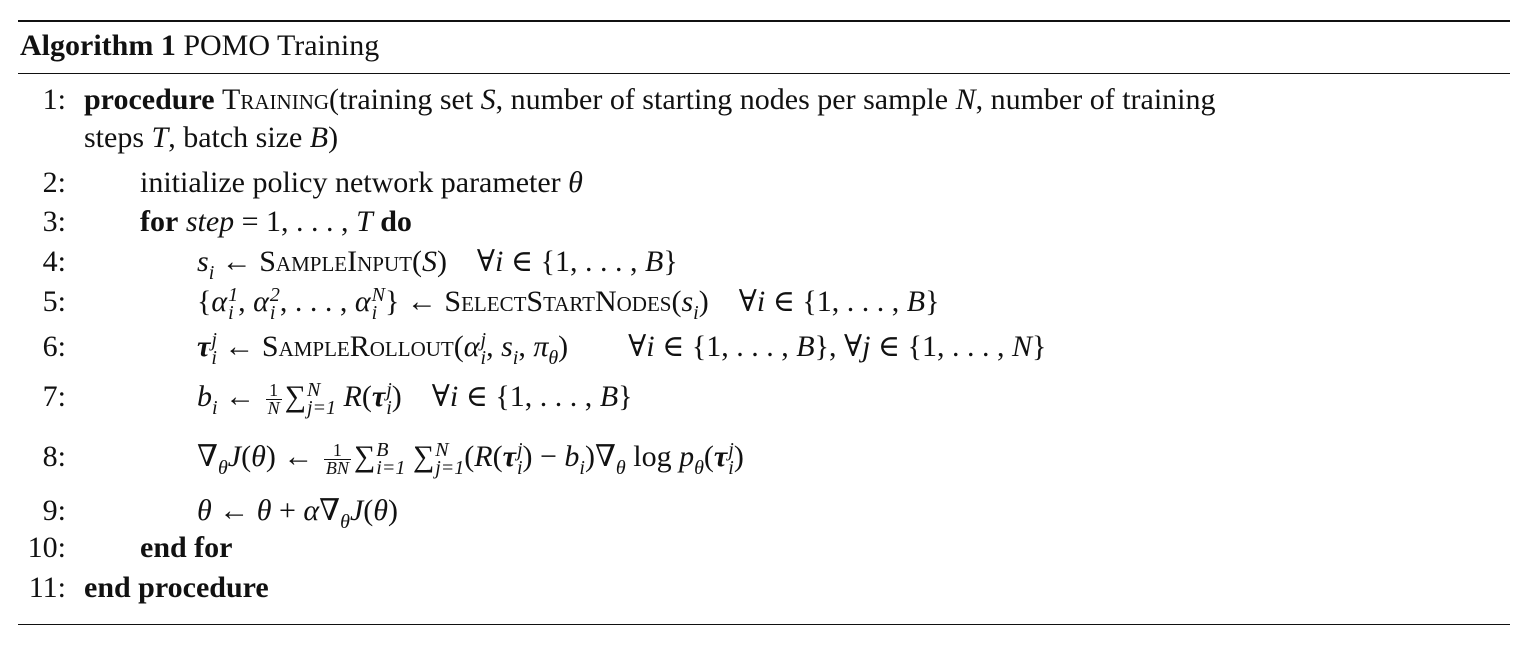  What do you see at coordinates (454, 396) in the screenshot?
I see `math-symbol: i` at bounding box center [454, 396].